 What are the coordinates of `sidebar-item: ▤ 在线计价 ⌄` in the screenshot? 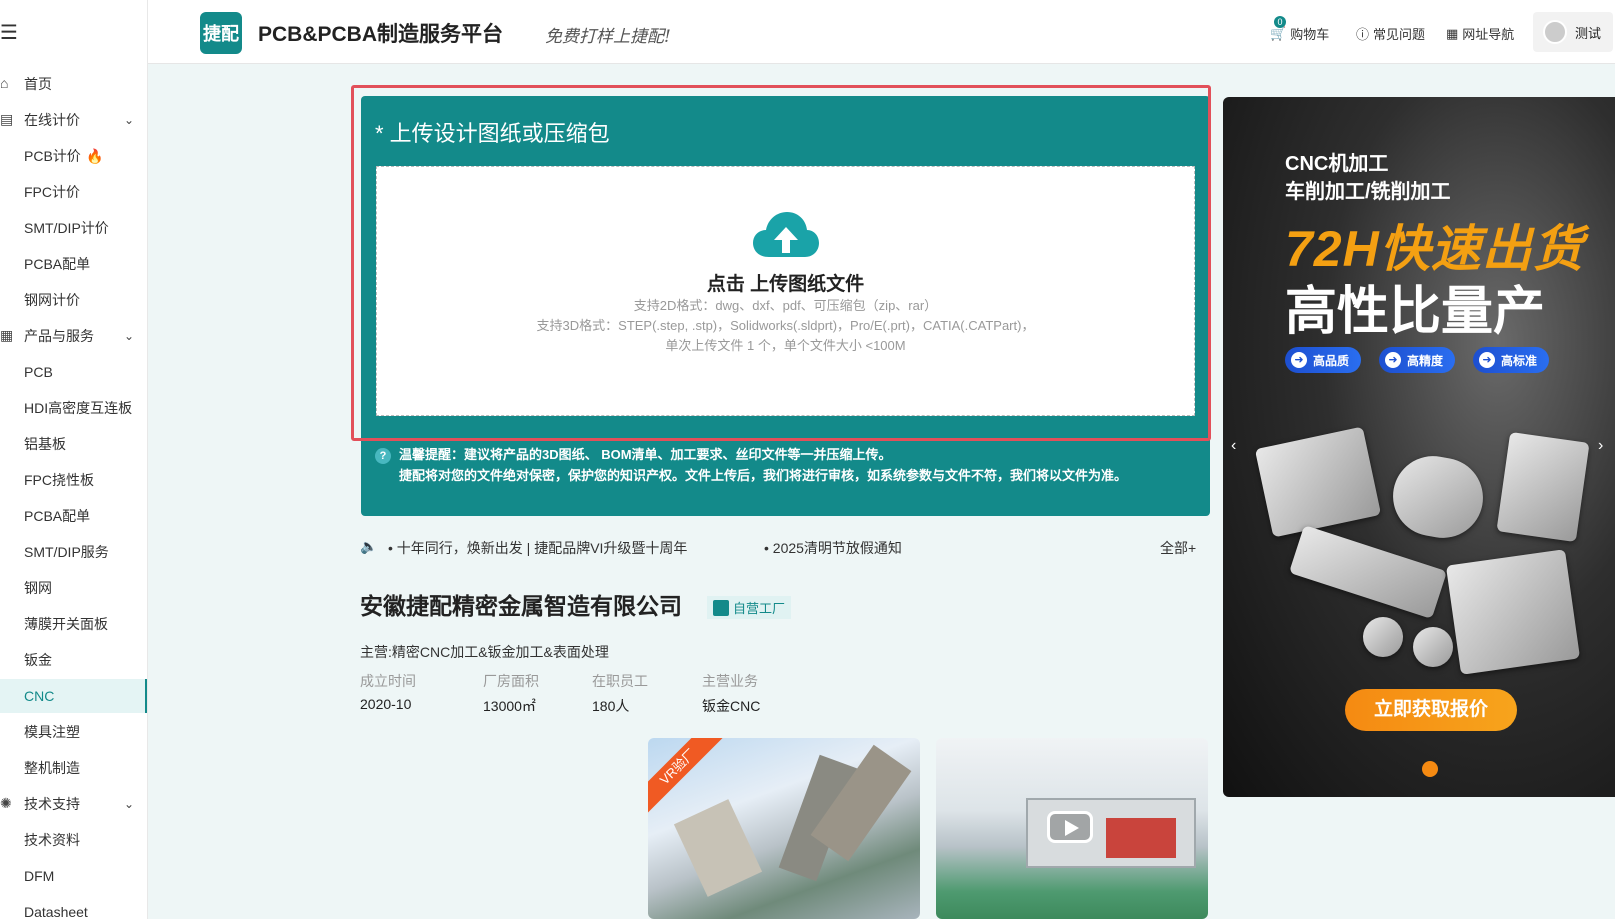 It's located at (73, 120).